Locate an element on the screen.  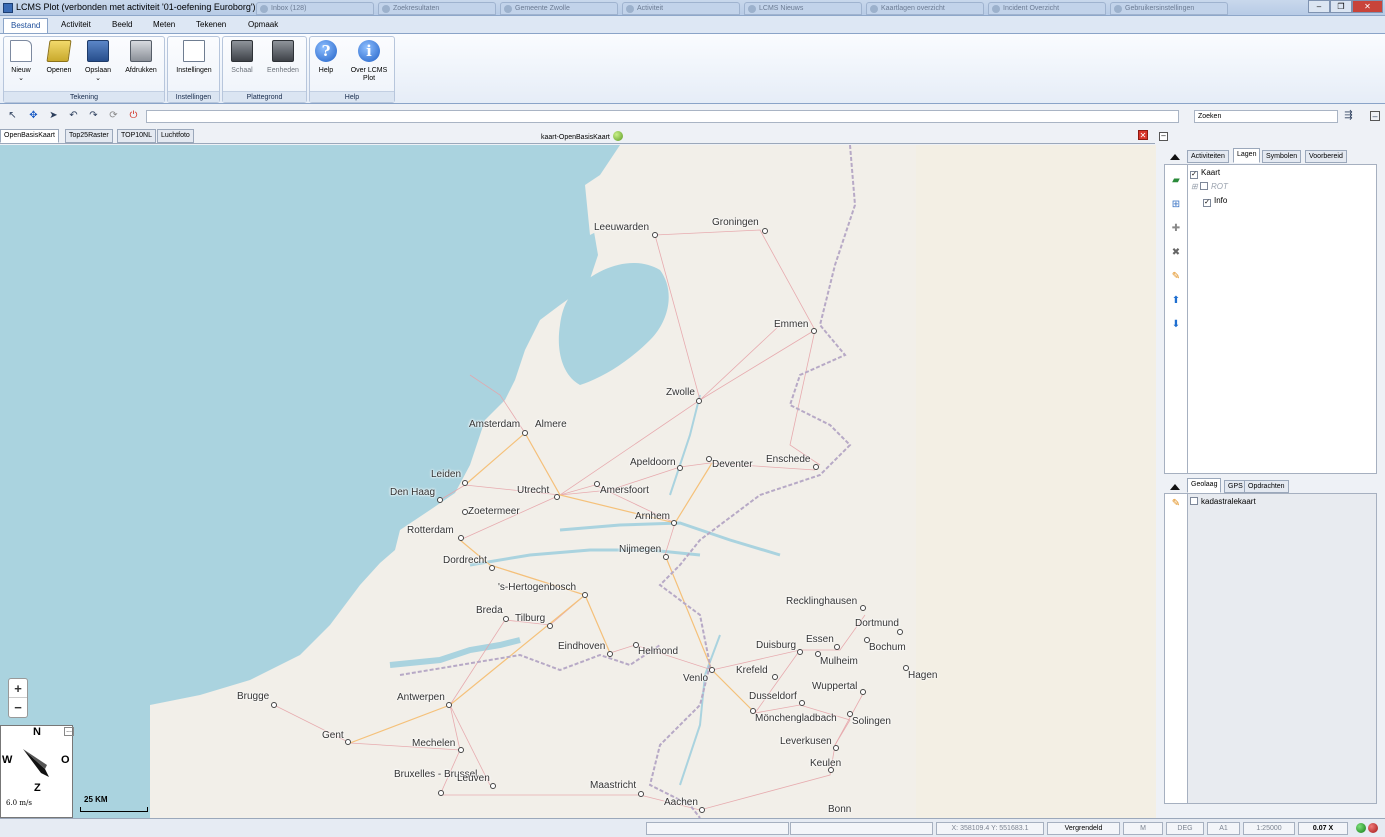
browser-tab: Activiteit is located at coordinates (681, 8).